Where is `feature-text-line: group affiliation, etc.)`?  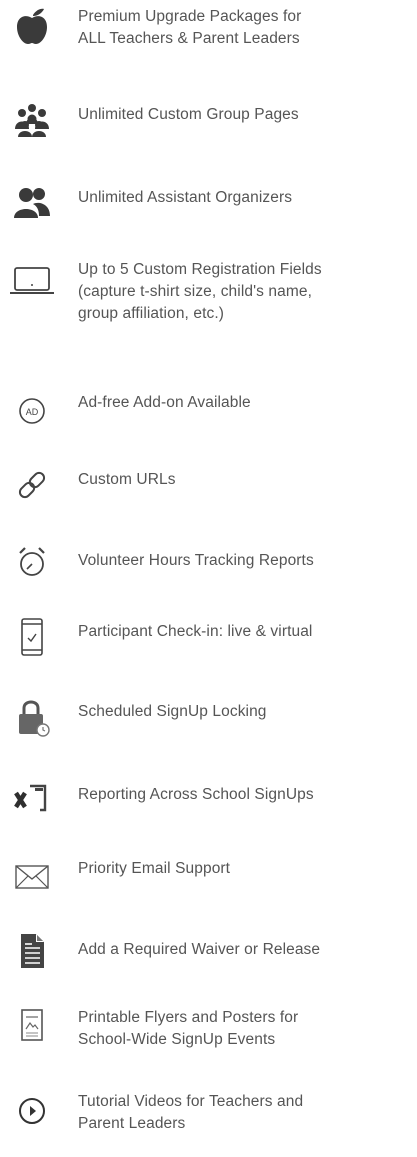
feature-text-line: group affiliation, etc.) is located at coordinates (151, 313).